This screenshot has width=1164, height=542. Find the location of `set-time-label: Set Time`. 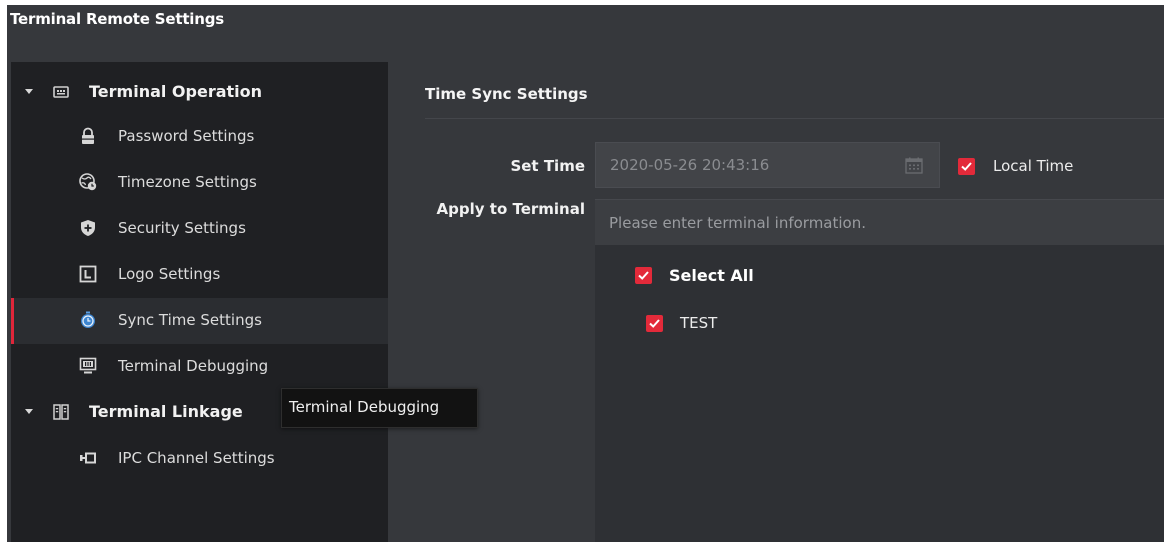

set-time-label: Set Time is located at coordinates (547, 166).